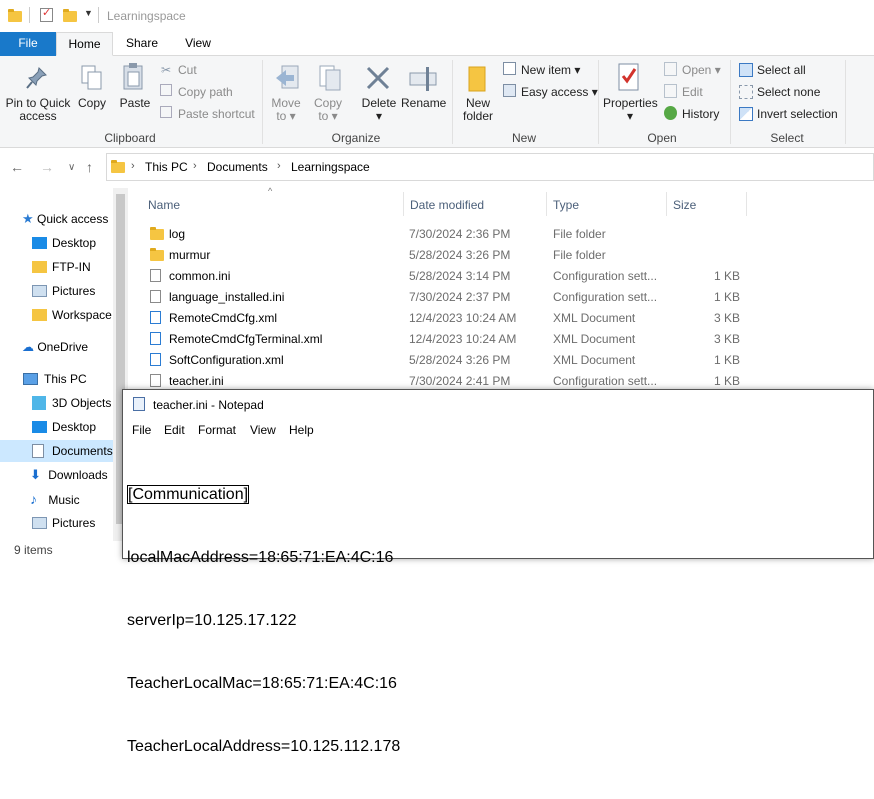 The image size is (874, 799). I want to click on column-header-type: Type, so click(566, 205).